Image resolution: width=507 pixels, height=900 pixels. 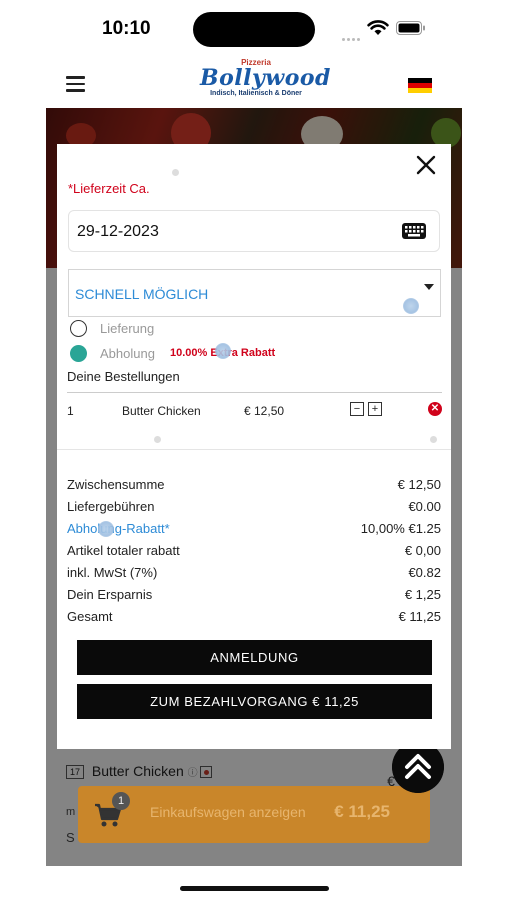 I want to click on battery-icon, so click(x=410, y=28).